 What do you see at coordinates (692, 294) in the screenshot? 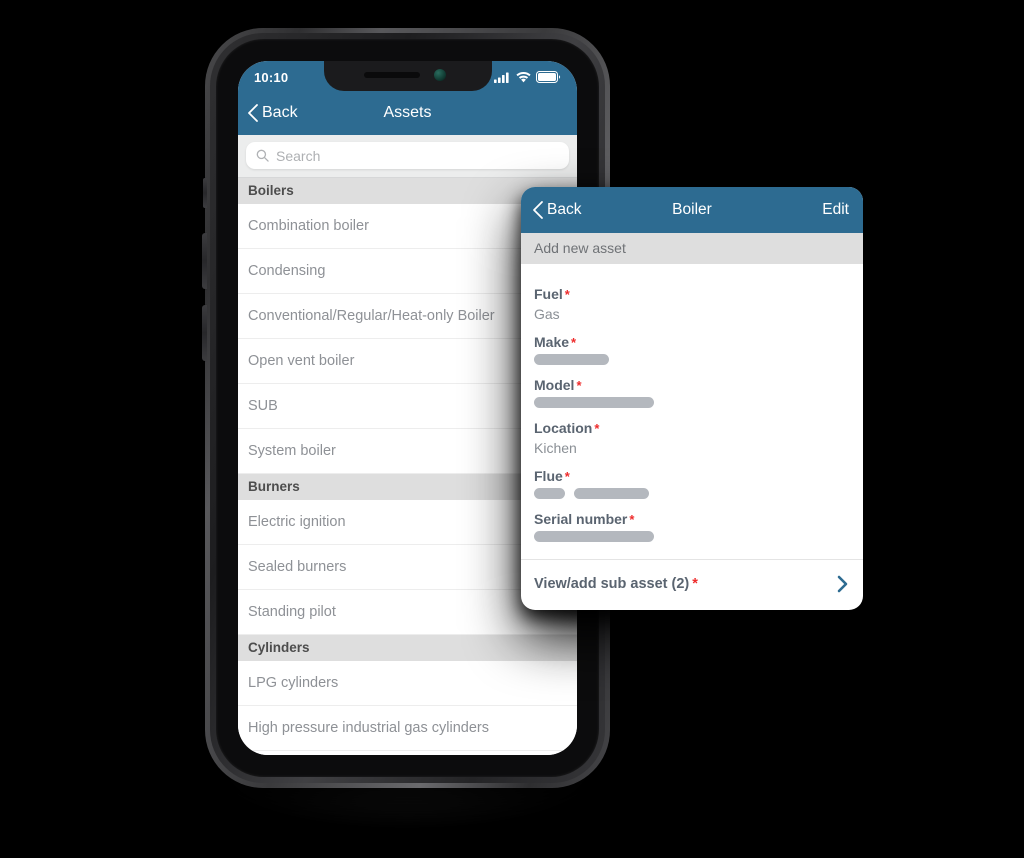
I see `field-label: Fuel *` at bounding box center [692, 294].